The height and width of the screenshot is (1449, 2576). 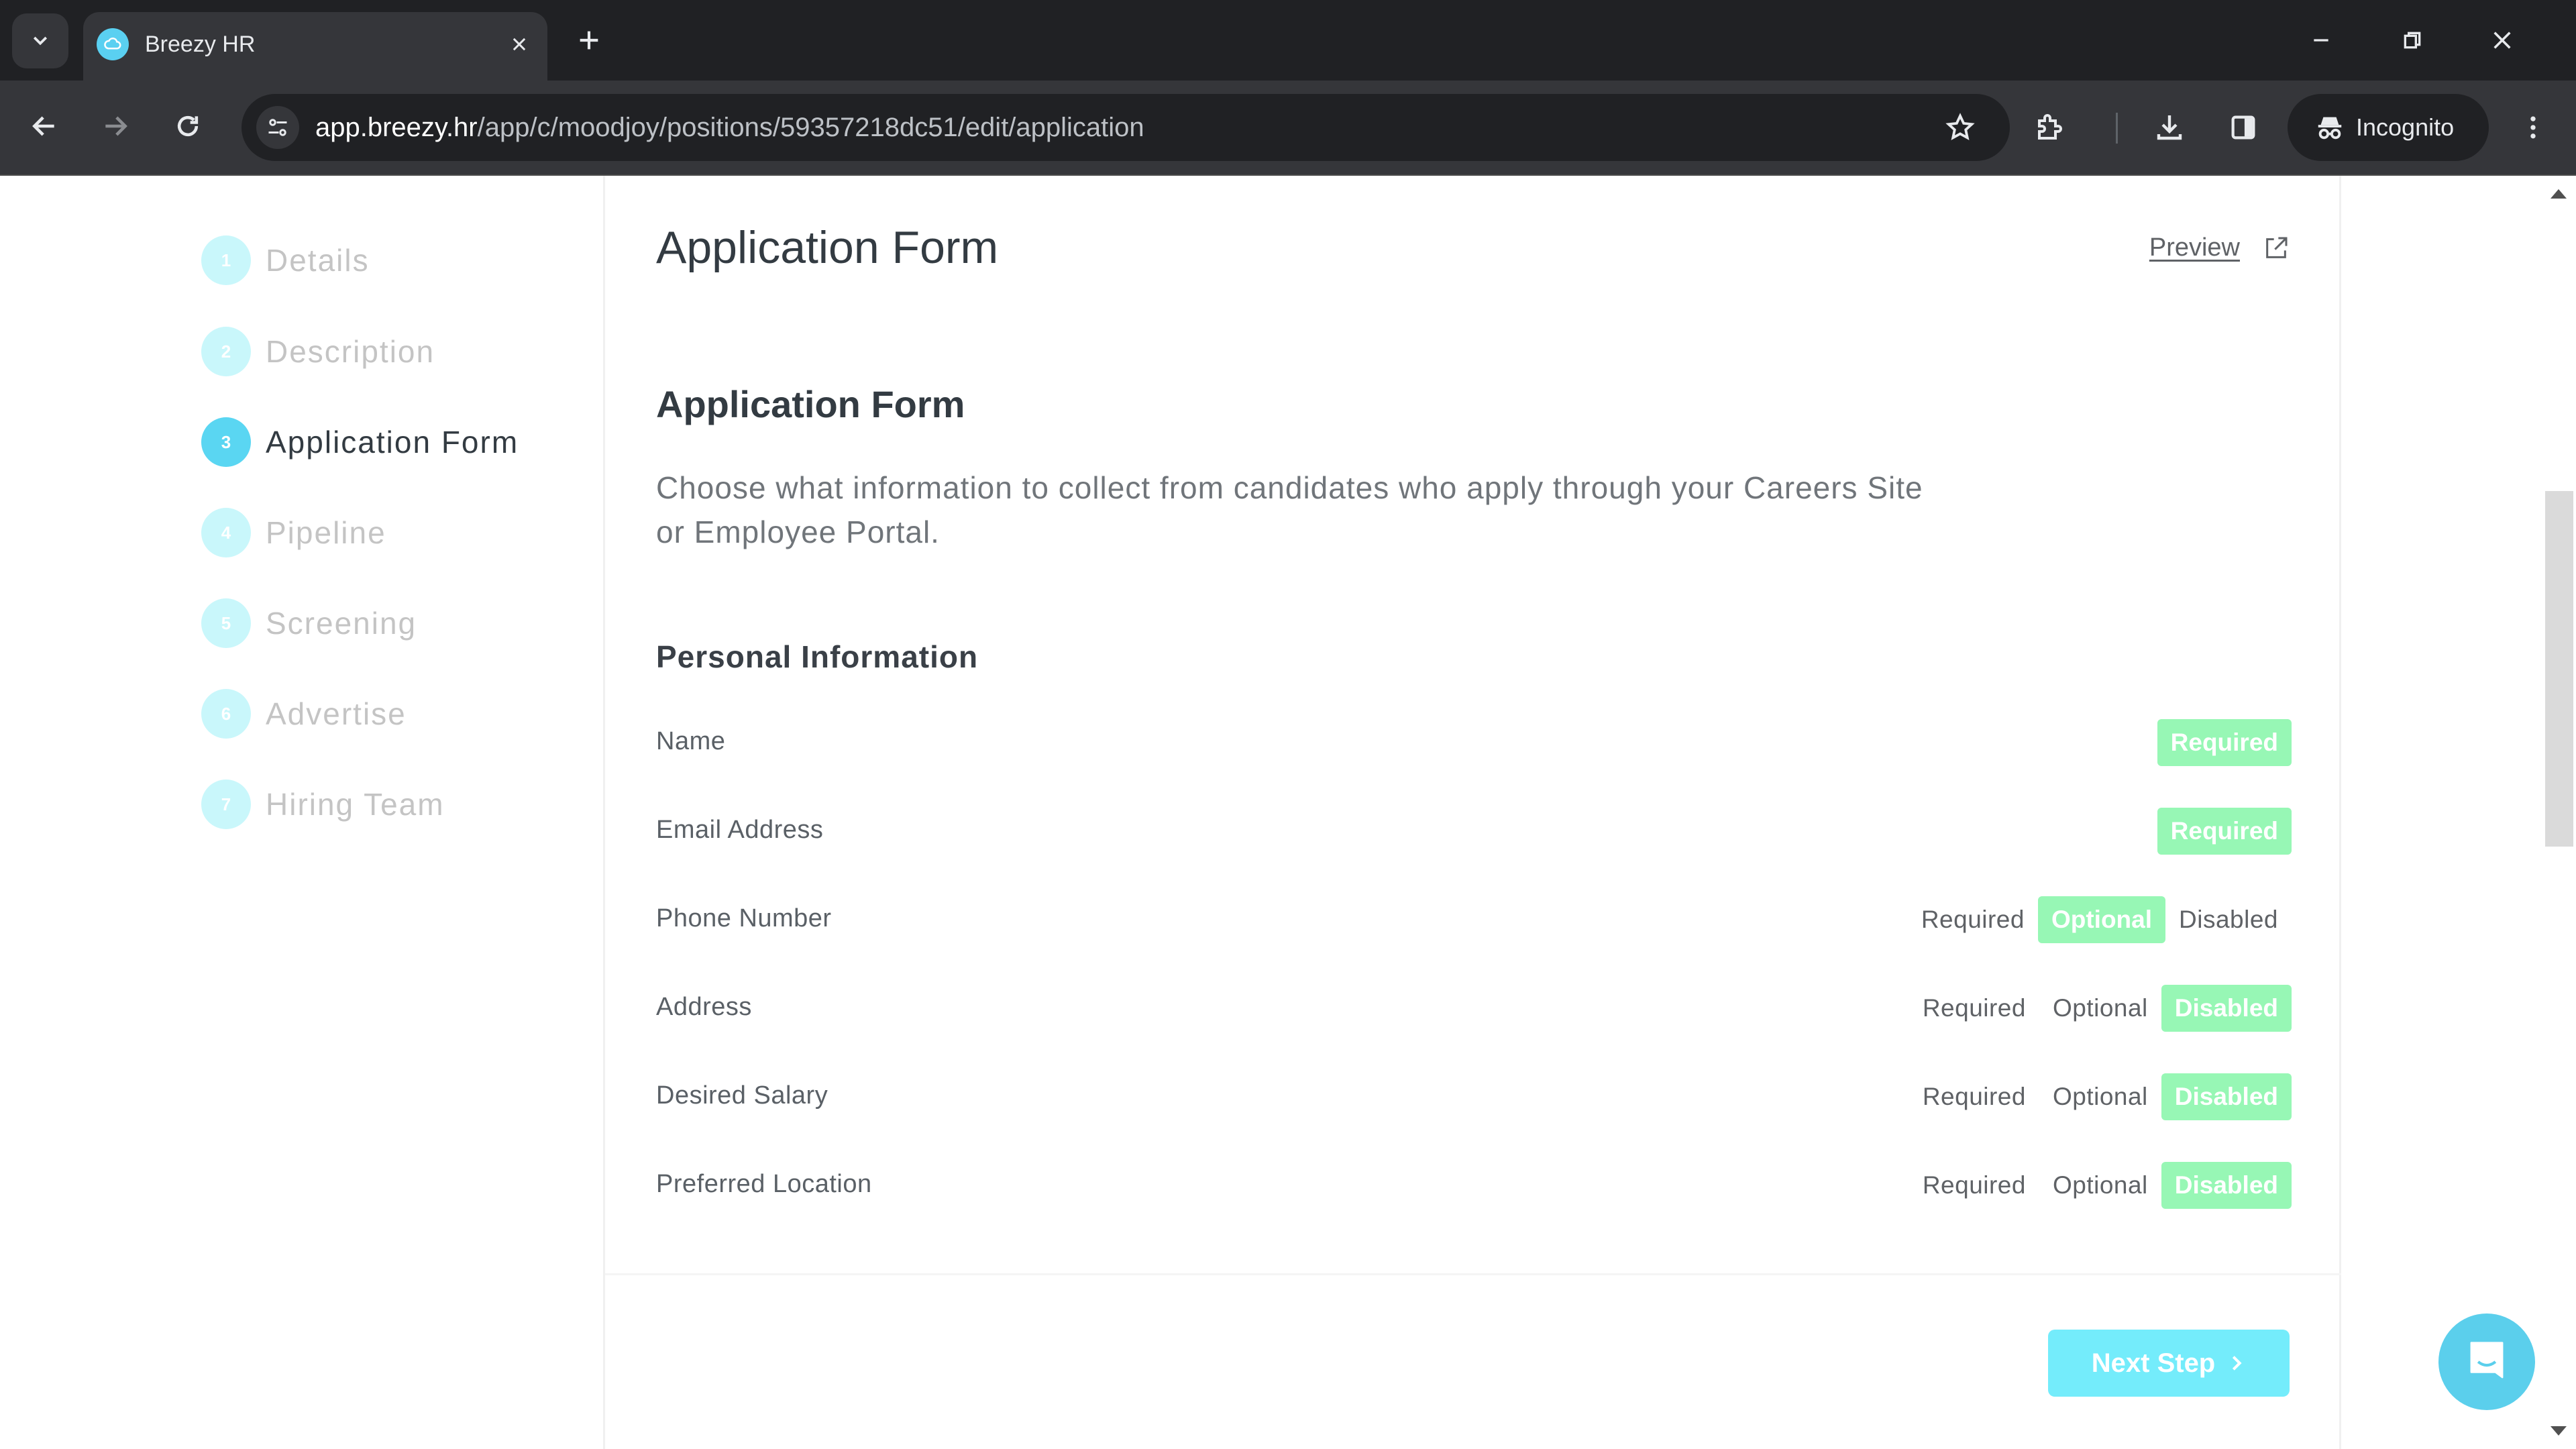 I want to click on field-row-address: Address Required Optional Disabled, so click(x=1474, y=1009).